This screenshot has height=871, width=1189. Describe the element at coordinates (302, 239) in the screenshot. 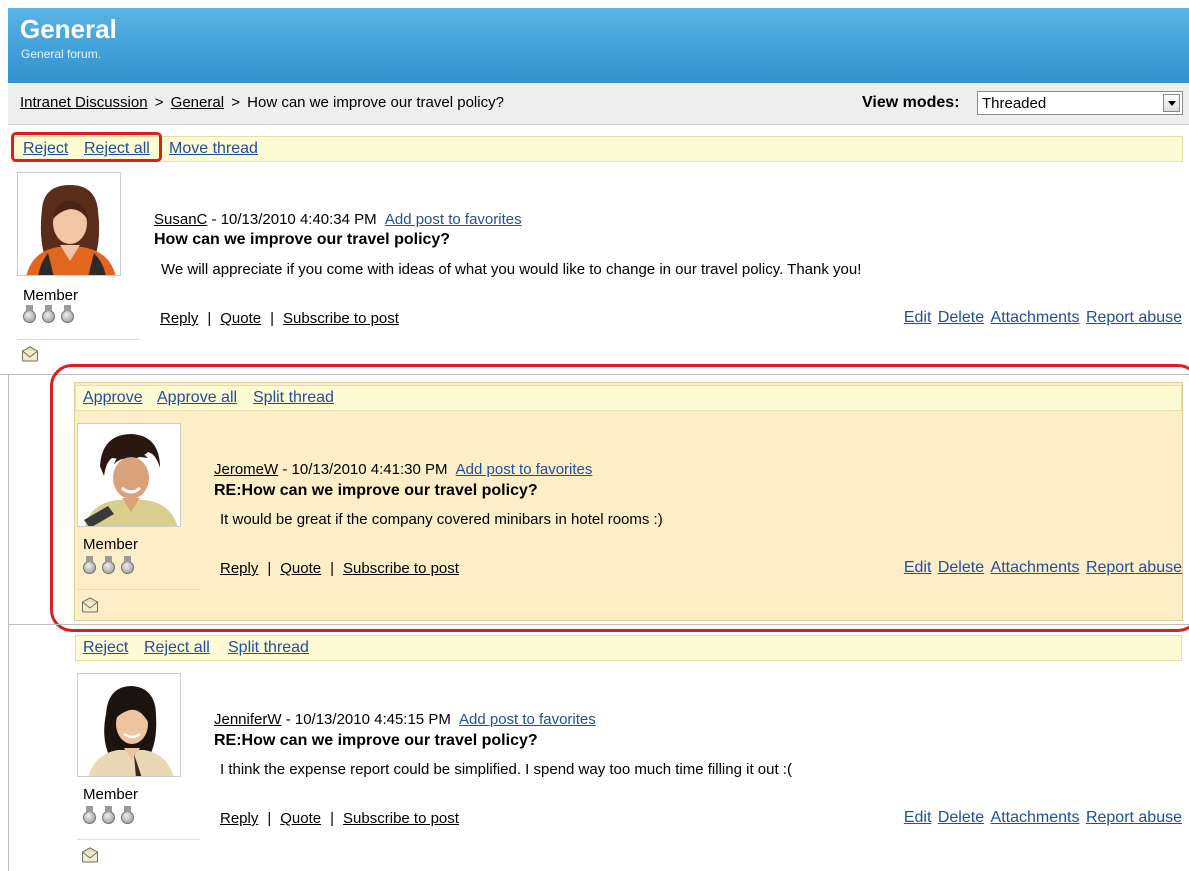

I see `post-title: How can we improve our travel policy?` at that location.